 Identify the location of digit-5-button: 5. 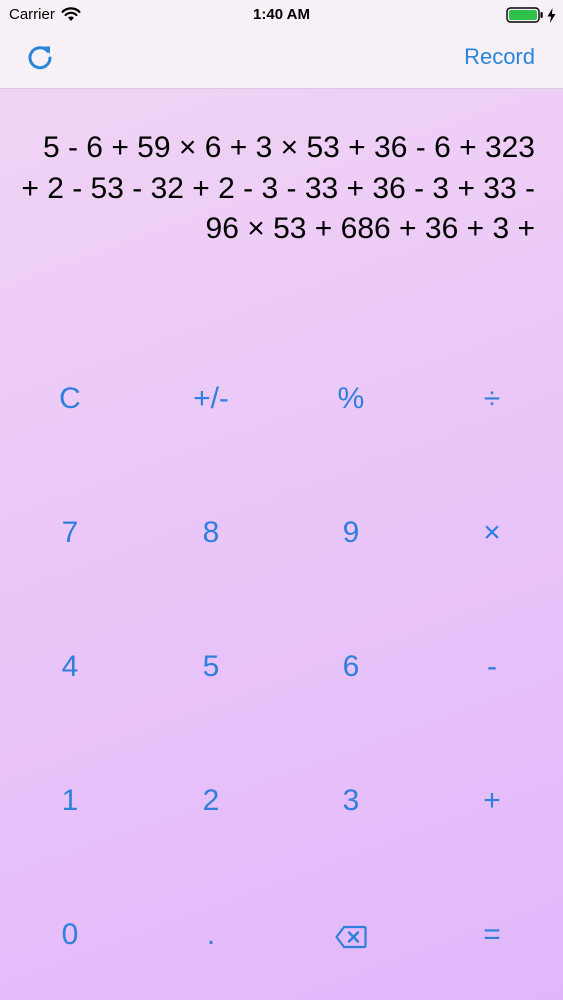
(211, 667).